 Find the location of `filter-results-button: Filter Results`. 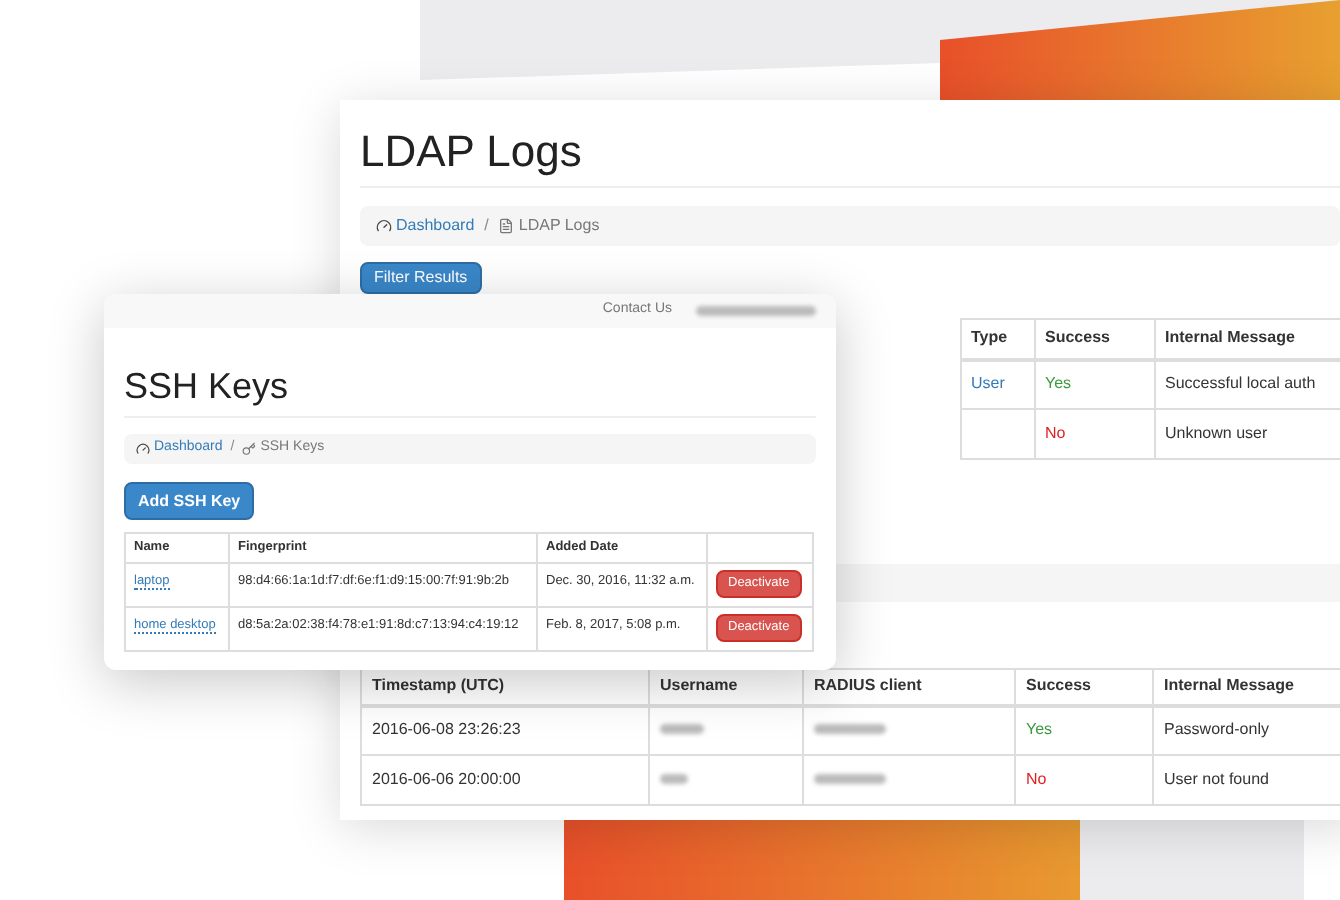

filter-results-button: Filter Results is located at coordinates (421, 278).